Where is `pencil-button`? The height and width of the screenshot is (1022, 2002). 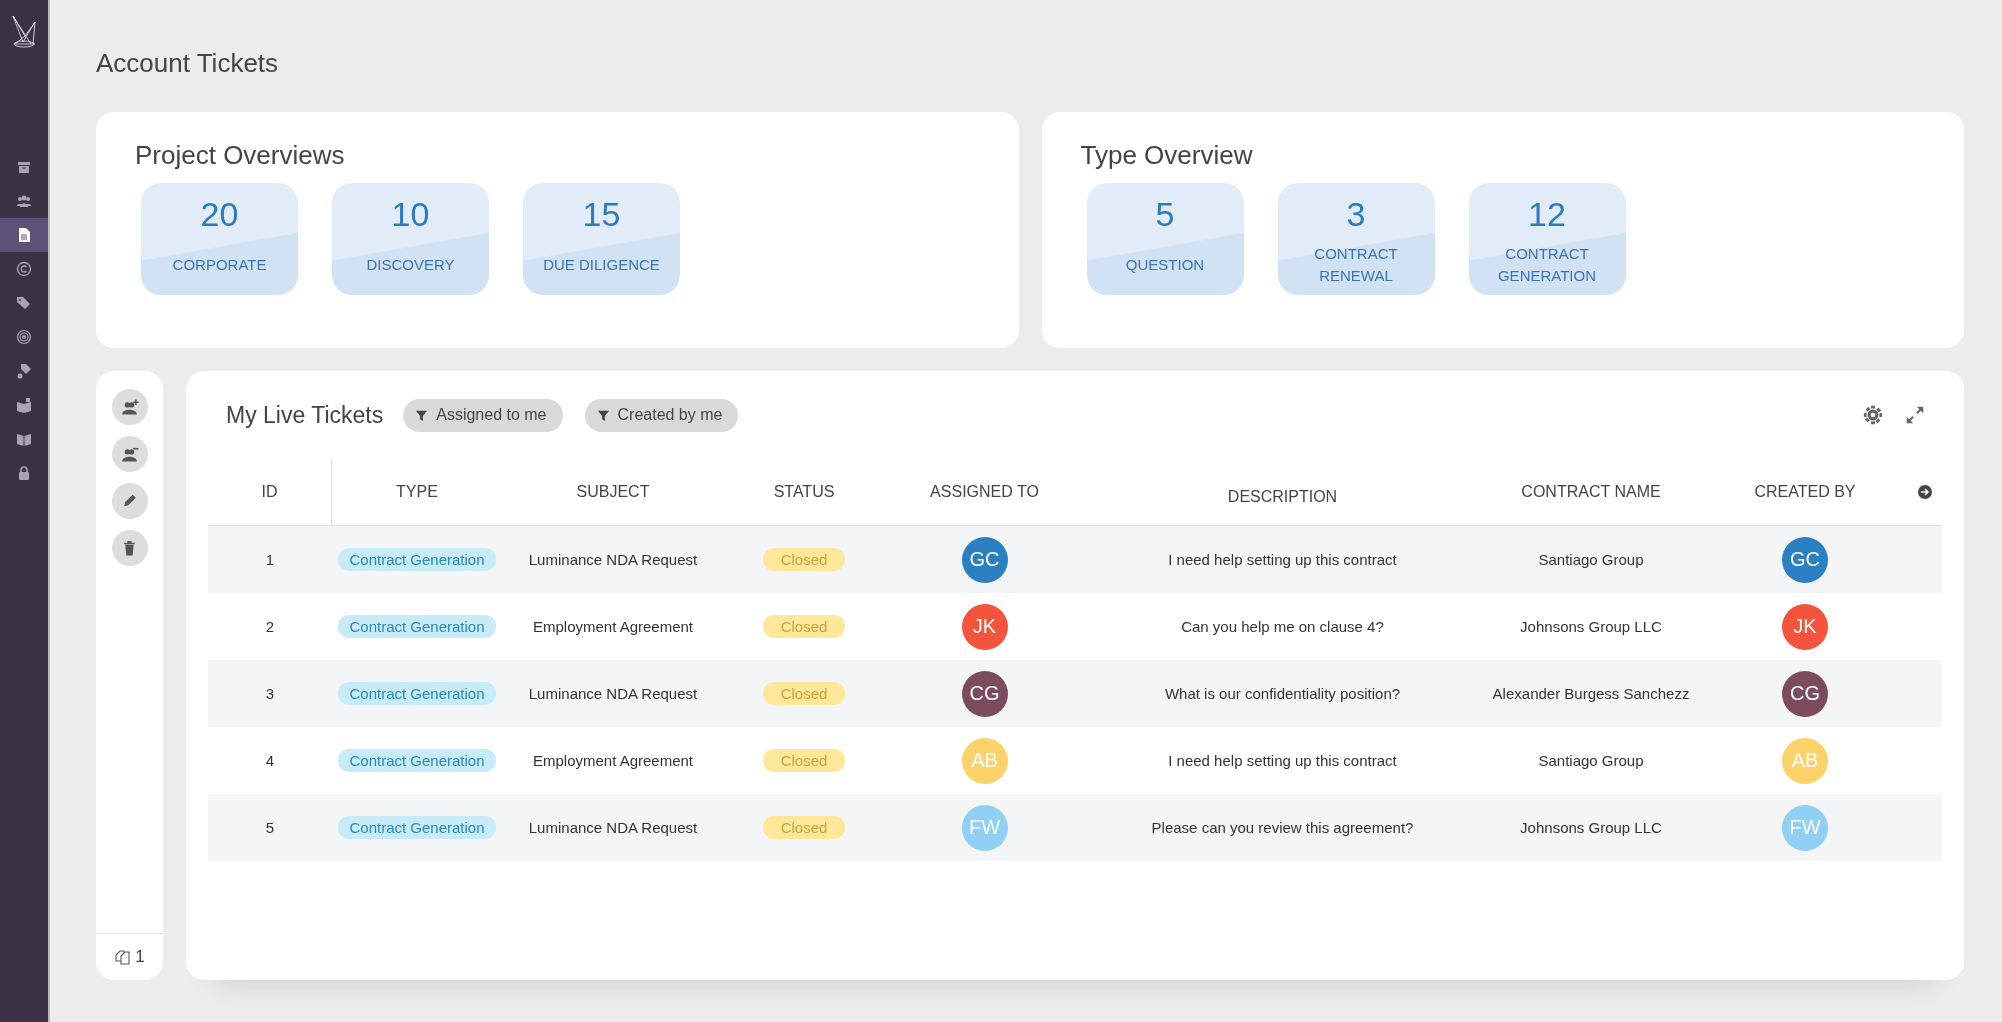 pencil-button is located at coordinates (129, 501).